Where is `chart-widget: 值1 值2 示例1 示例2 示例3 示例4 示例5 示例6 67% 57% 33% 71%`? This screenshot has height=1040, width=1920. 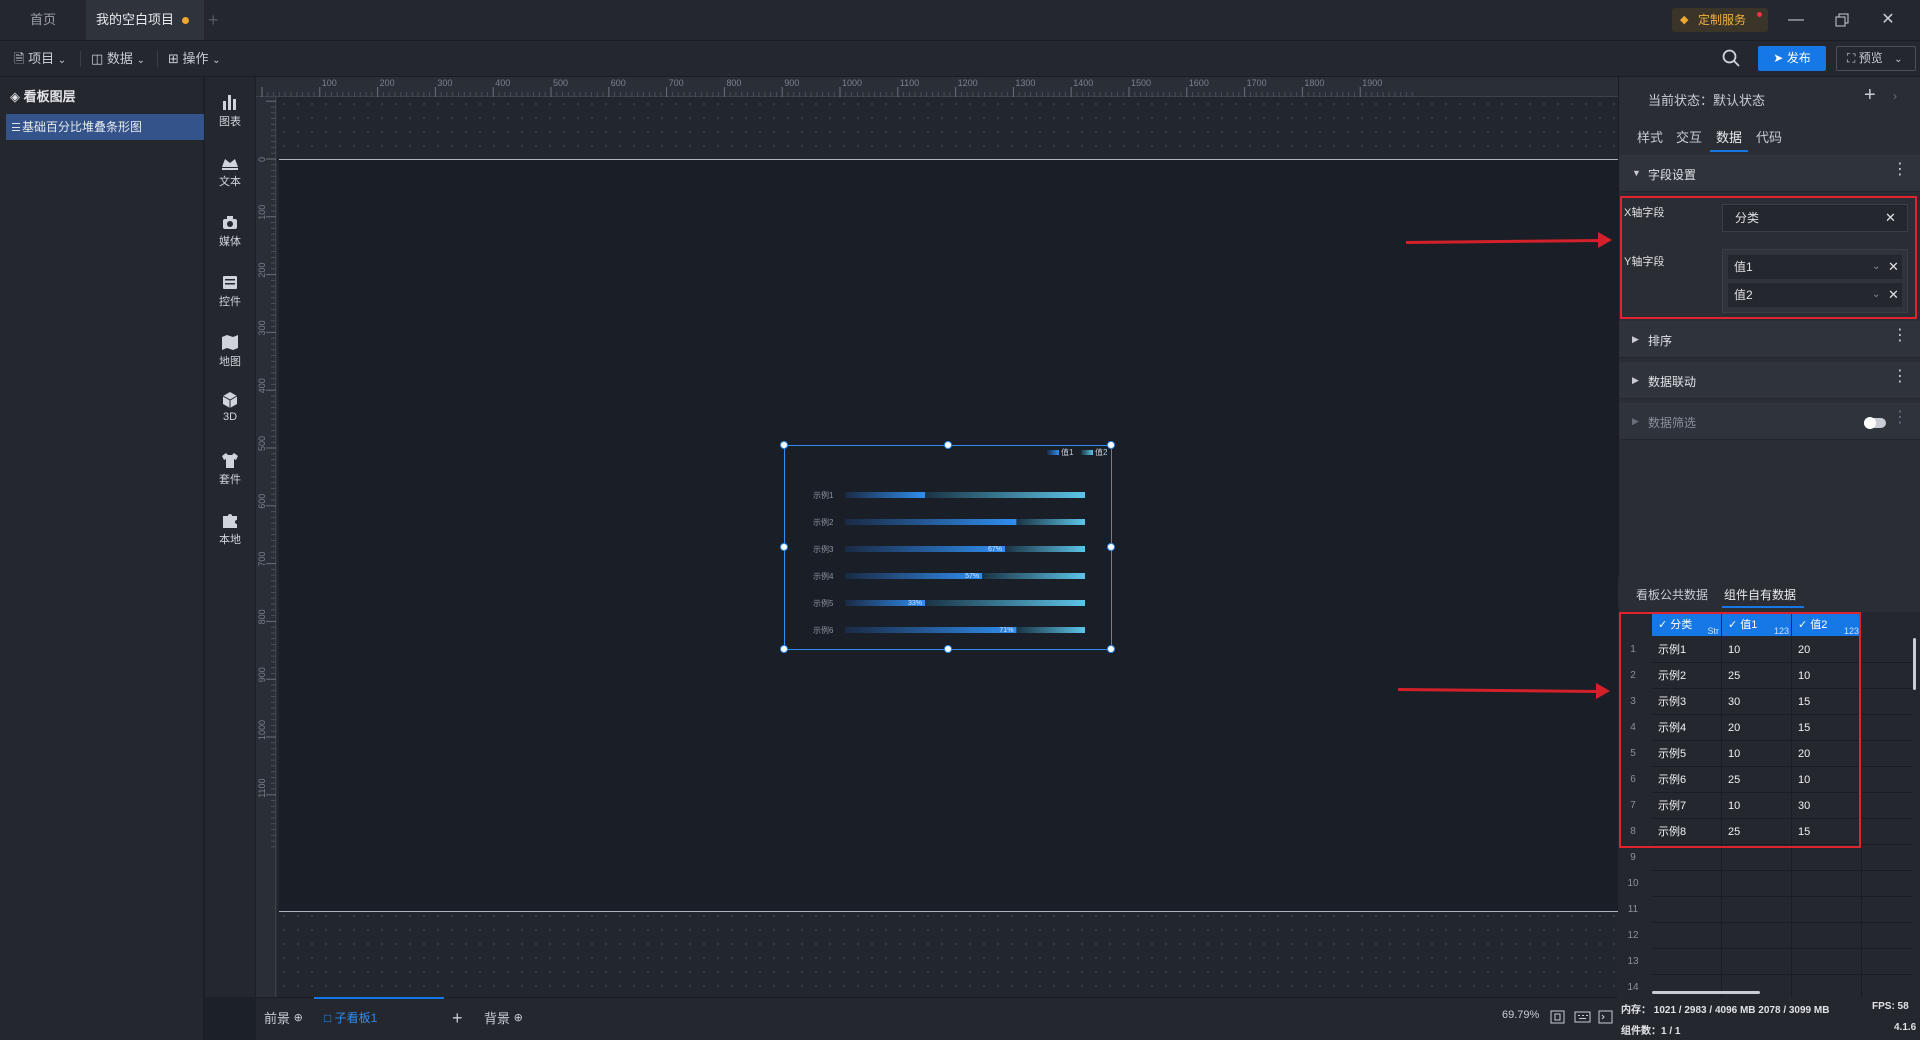
chart-widget: 值1 值2 示例1 示例2 示例3 示例4 示例5 示例6 67% 57% 33% 71% is located at coordinates (948, 547).